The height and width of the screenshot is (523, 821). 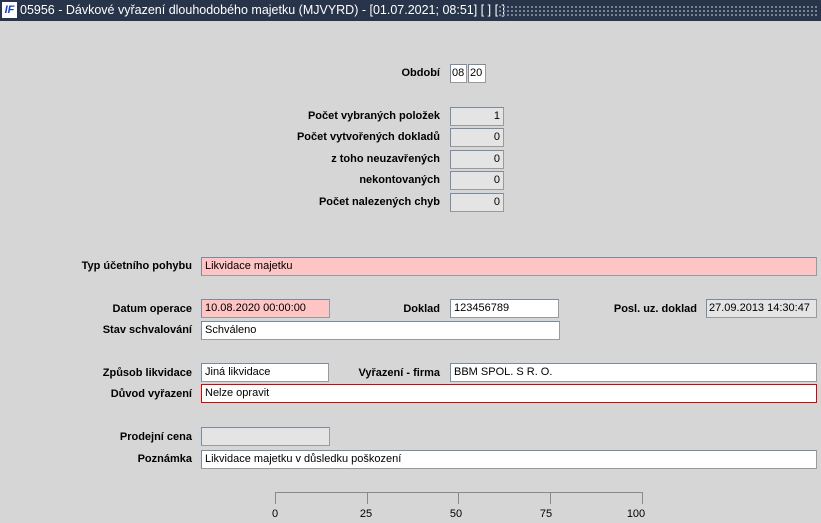 I want to click on firma-input: BBM SPOL. S R. O., so click(x=633, y=372).